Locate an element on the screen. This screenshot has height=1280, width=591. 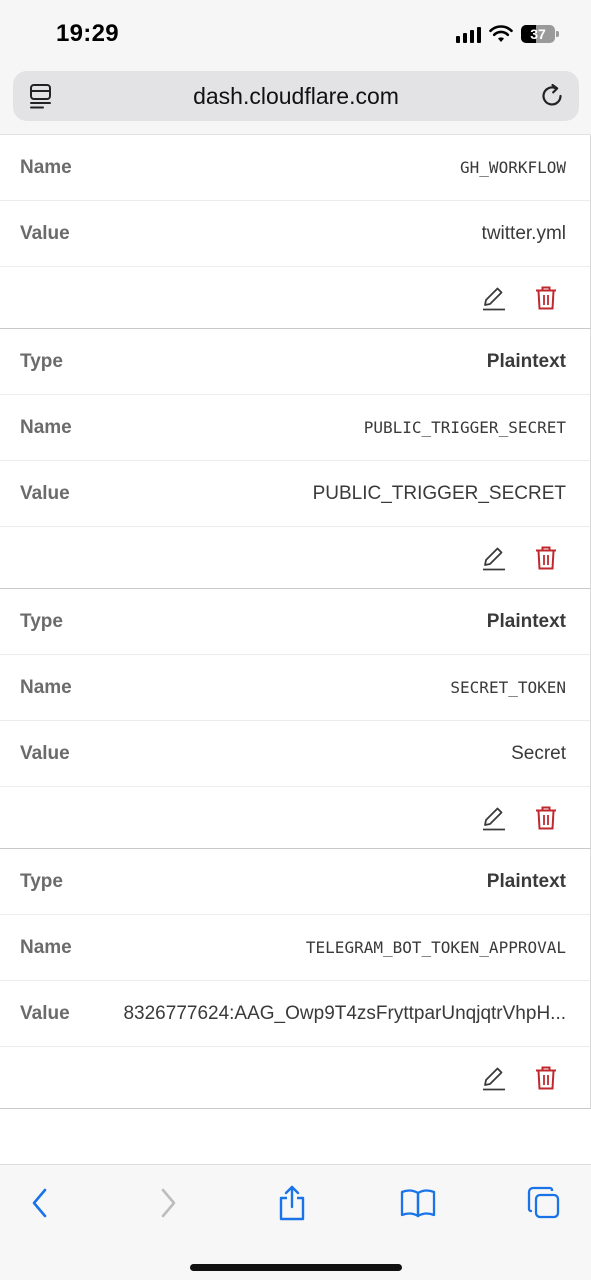
browser-toolbar is located at coordinates (295, 1222).